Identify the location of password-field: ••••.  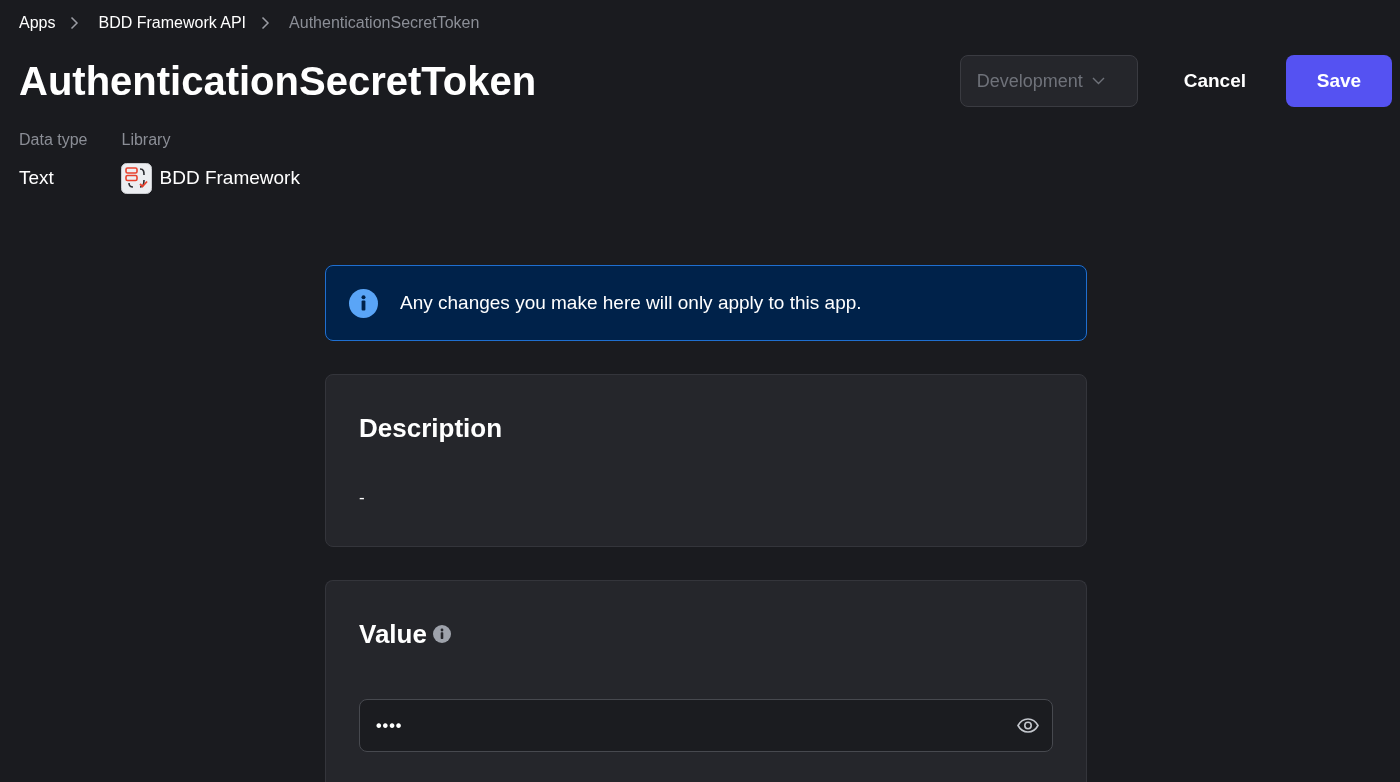
(706, 725).